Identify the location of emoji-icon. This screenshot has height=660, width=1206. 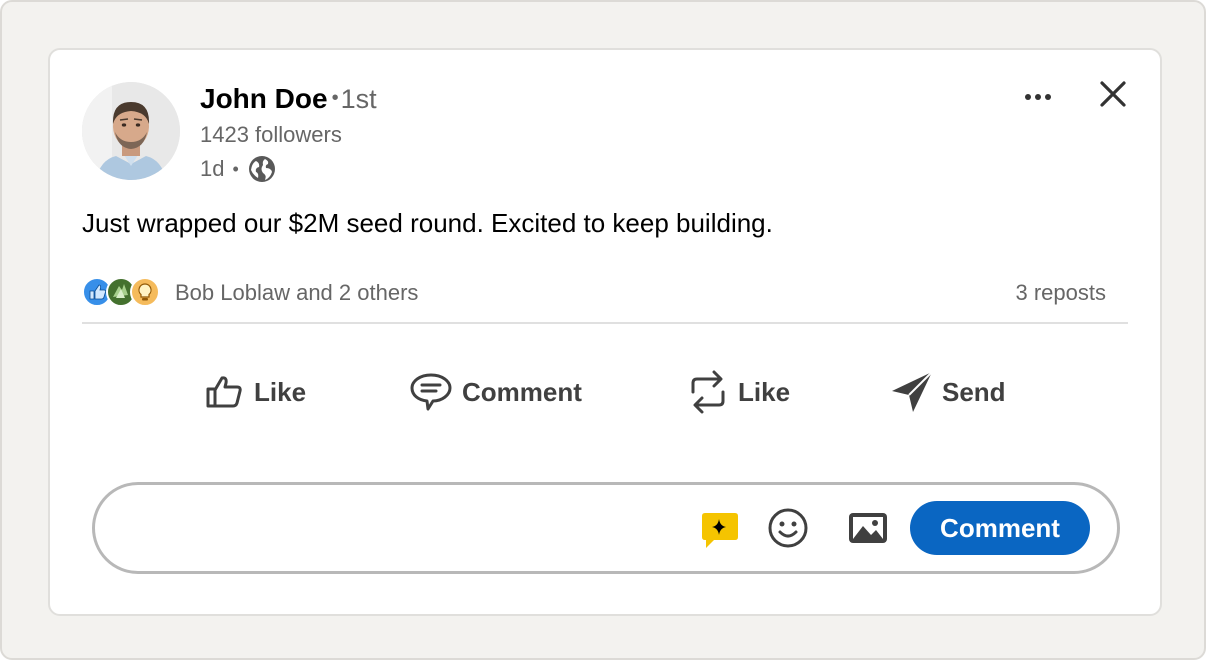
(788, 528).